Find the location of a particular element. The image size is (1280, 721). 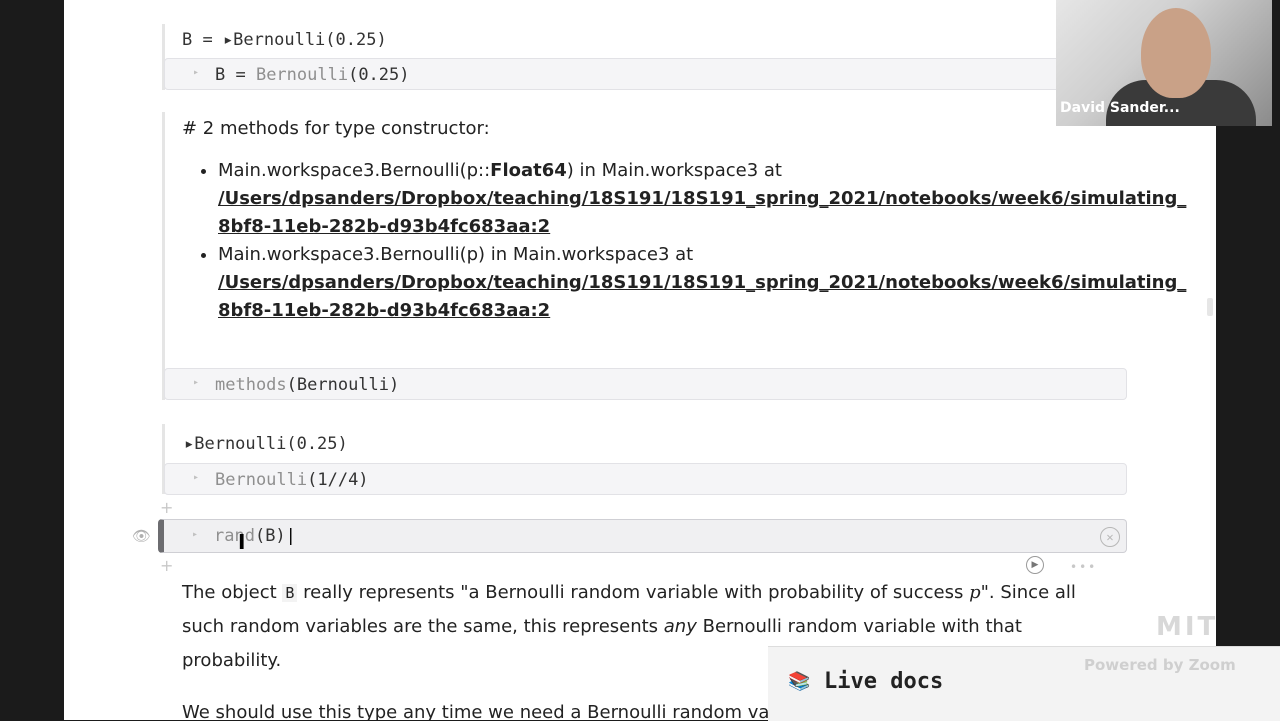

live-docs-label: Live docs is located at coordinates (884, 681).